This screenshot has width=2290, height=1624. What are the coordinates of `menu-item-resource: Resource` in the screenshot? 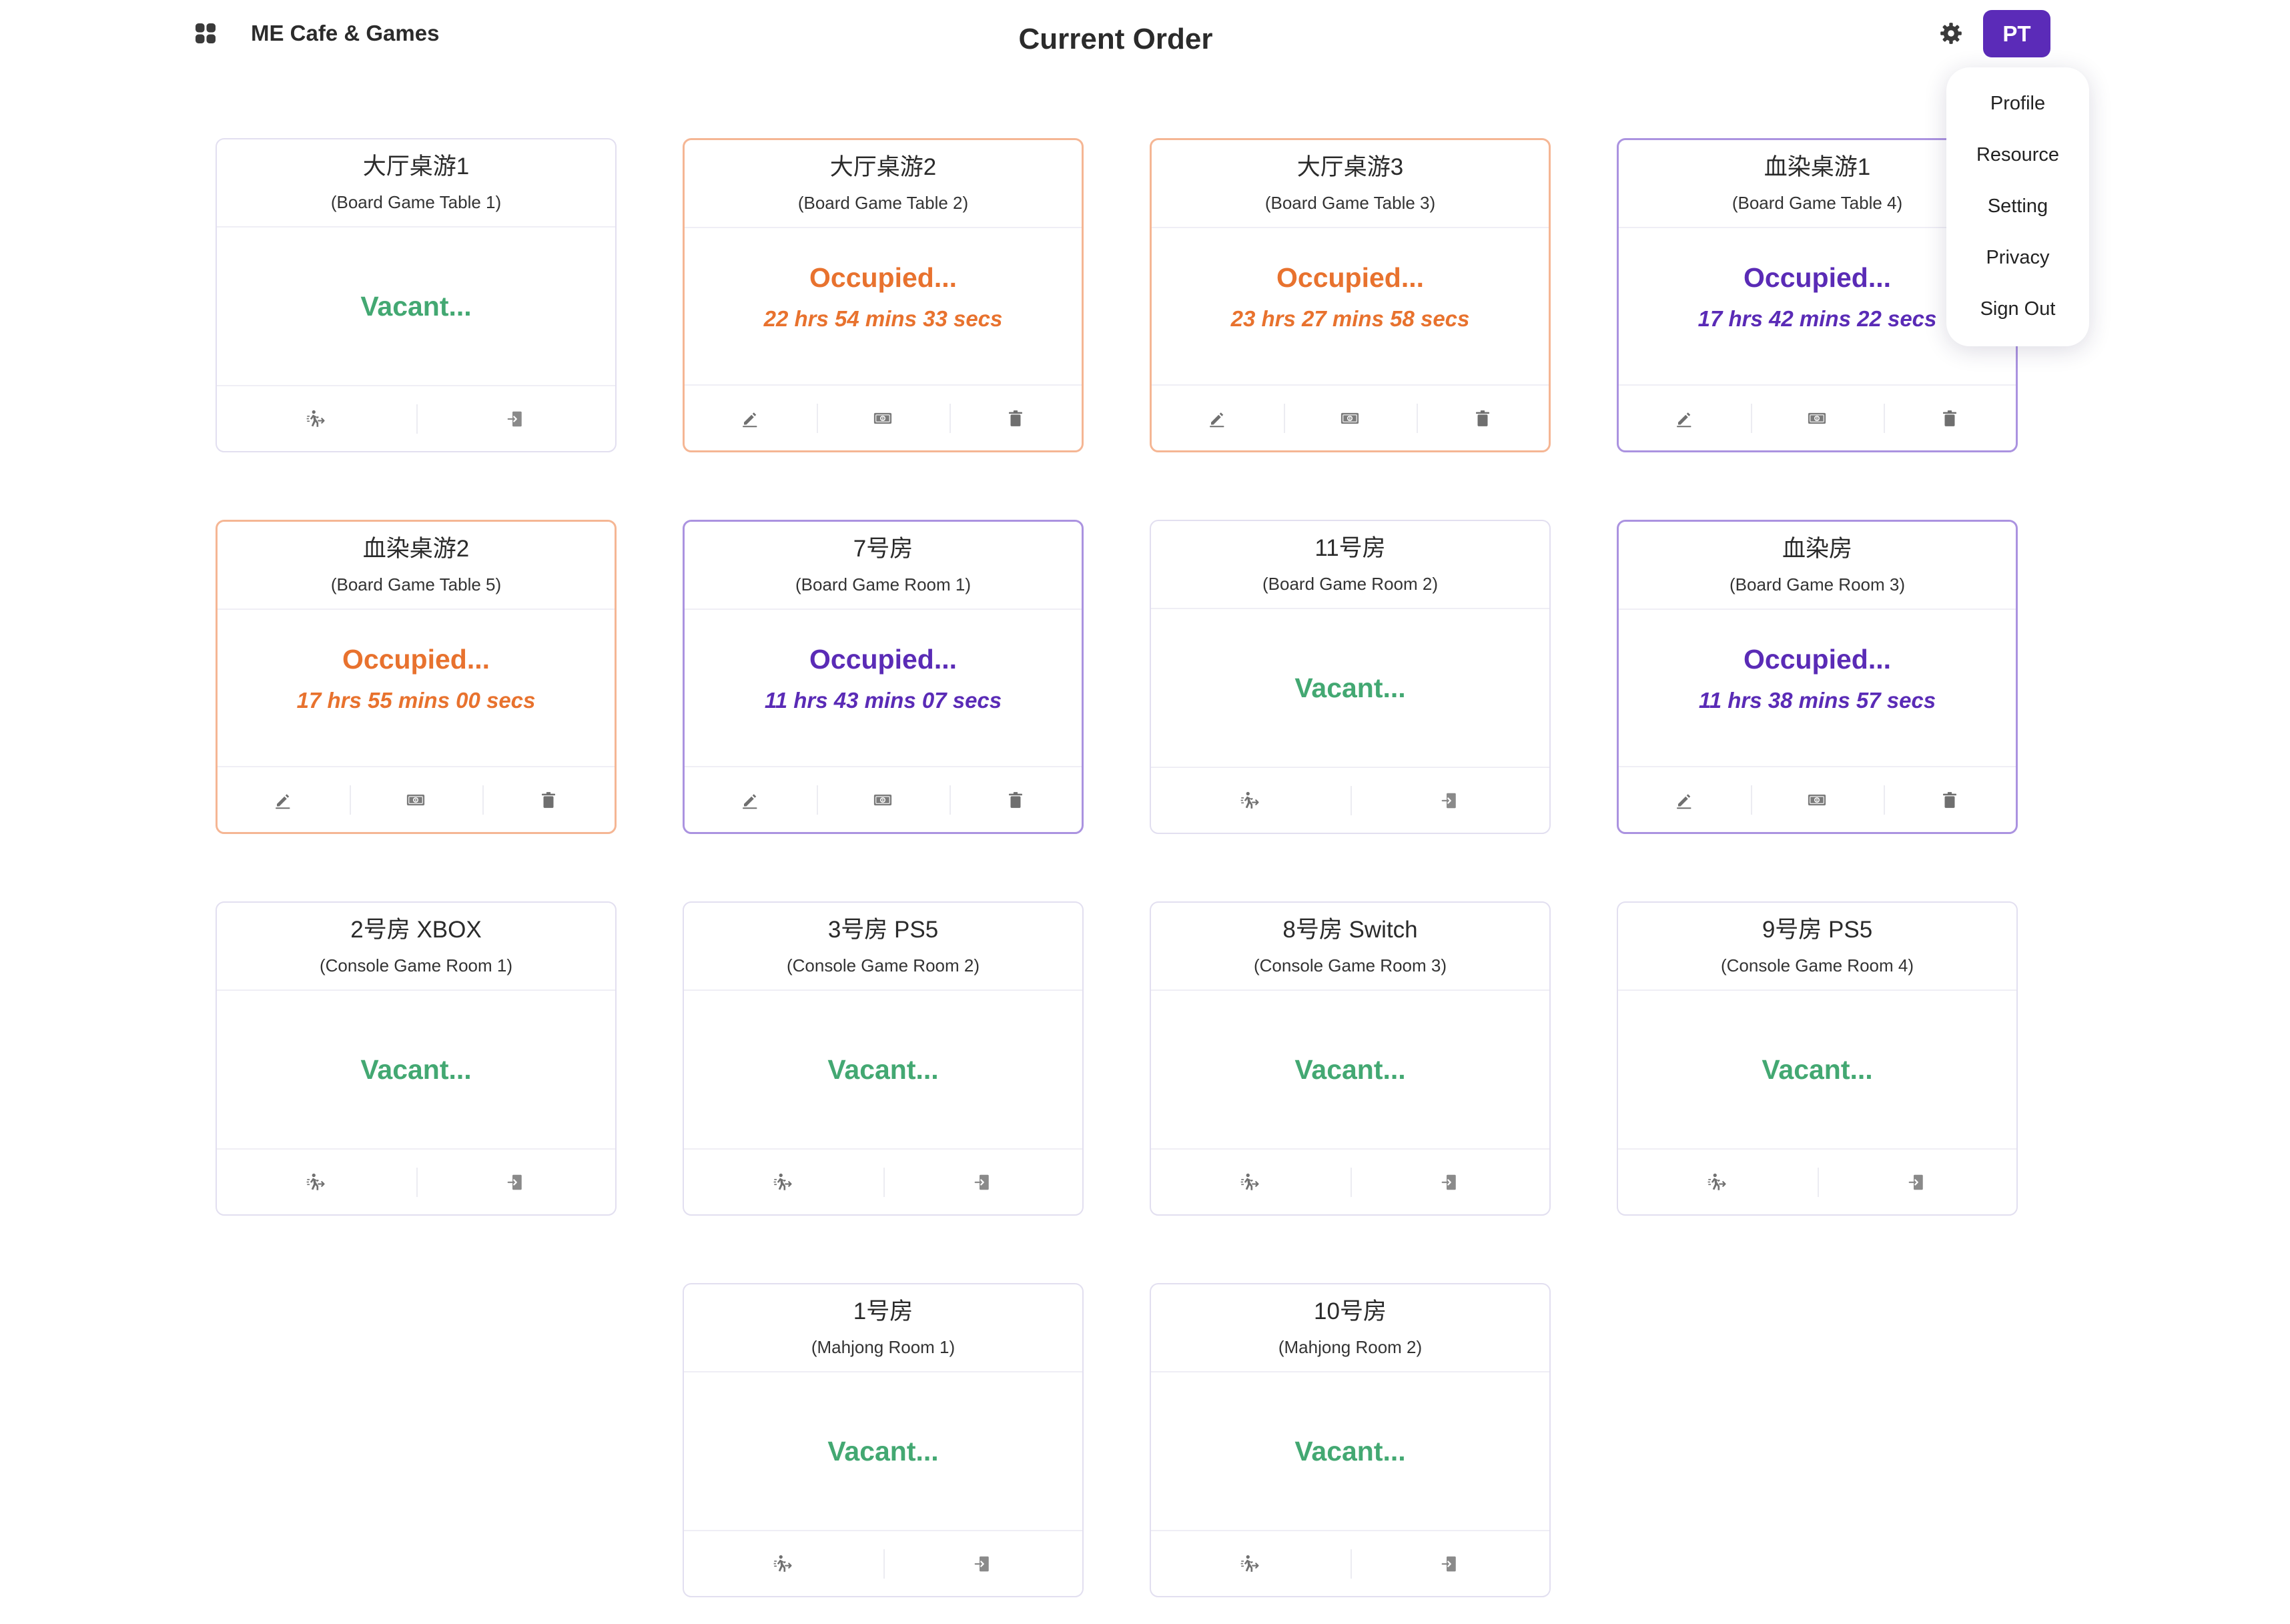 It's located at (2017, 155).